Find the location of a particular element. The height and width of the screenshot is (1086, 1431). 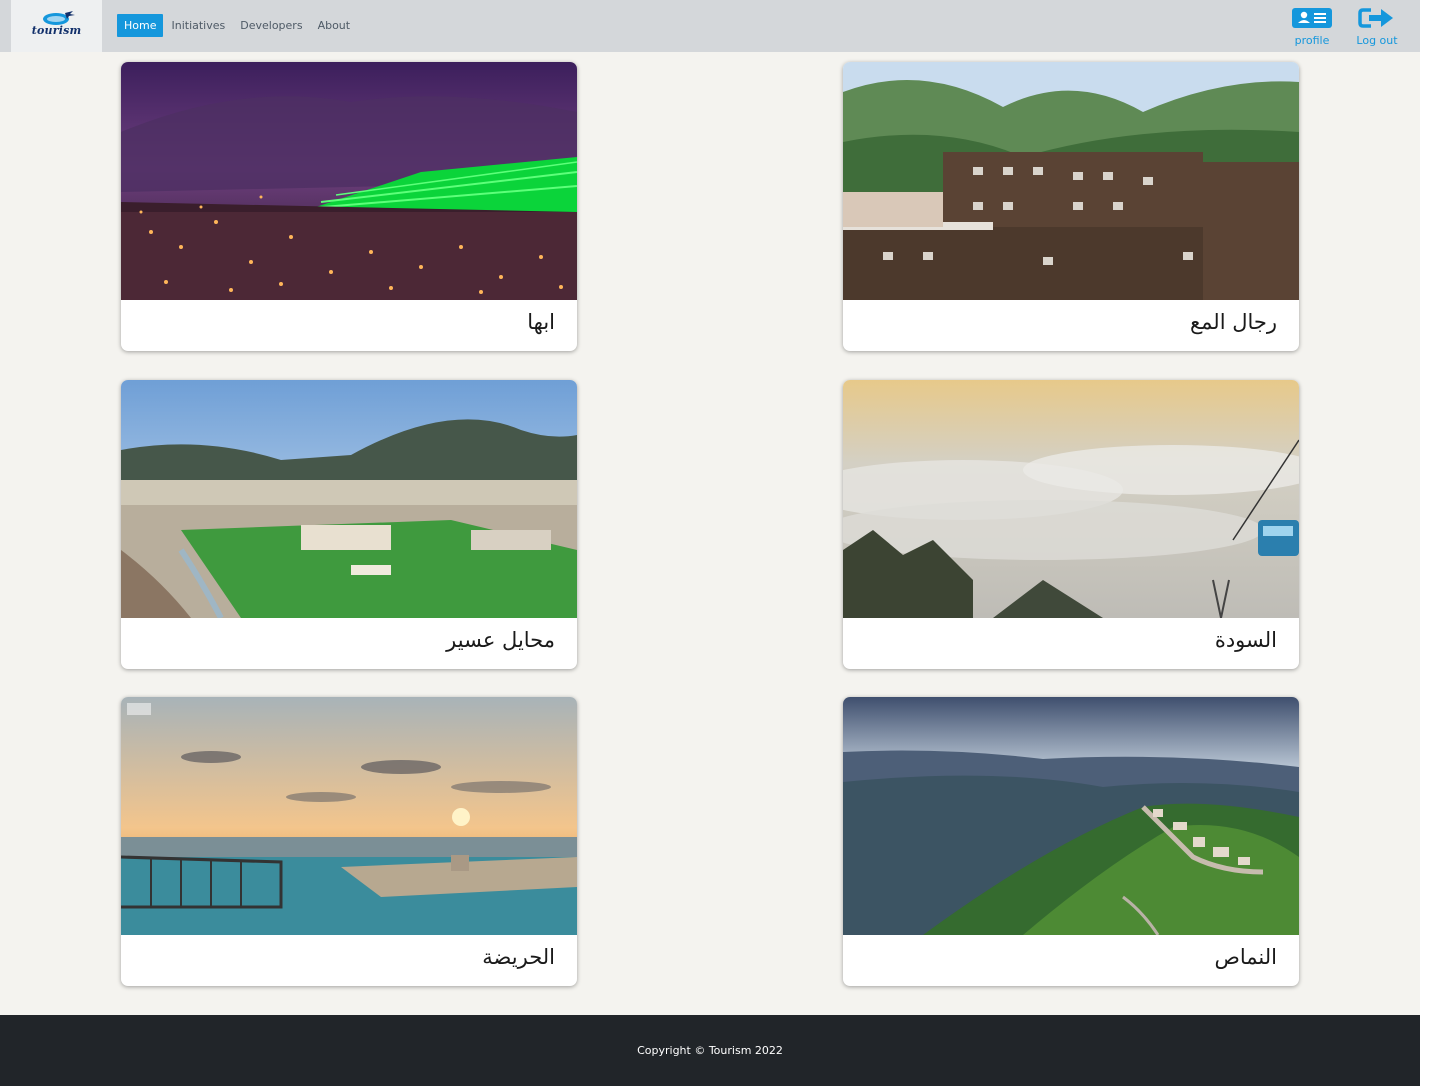

profile-label: profile is located at coordinates (1312, 40).